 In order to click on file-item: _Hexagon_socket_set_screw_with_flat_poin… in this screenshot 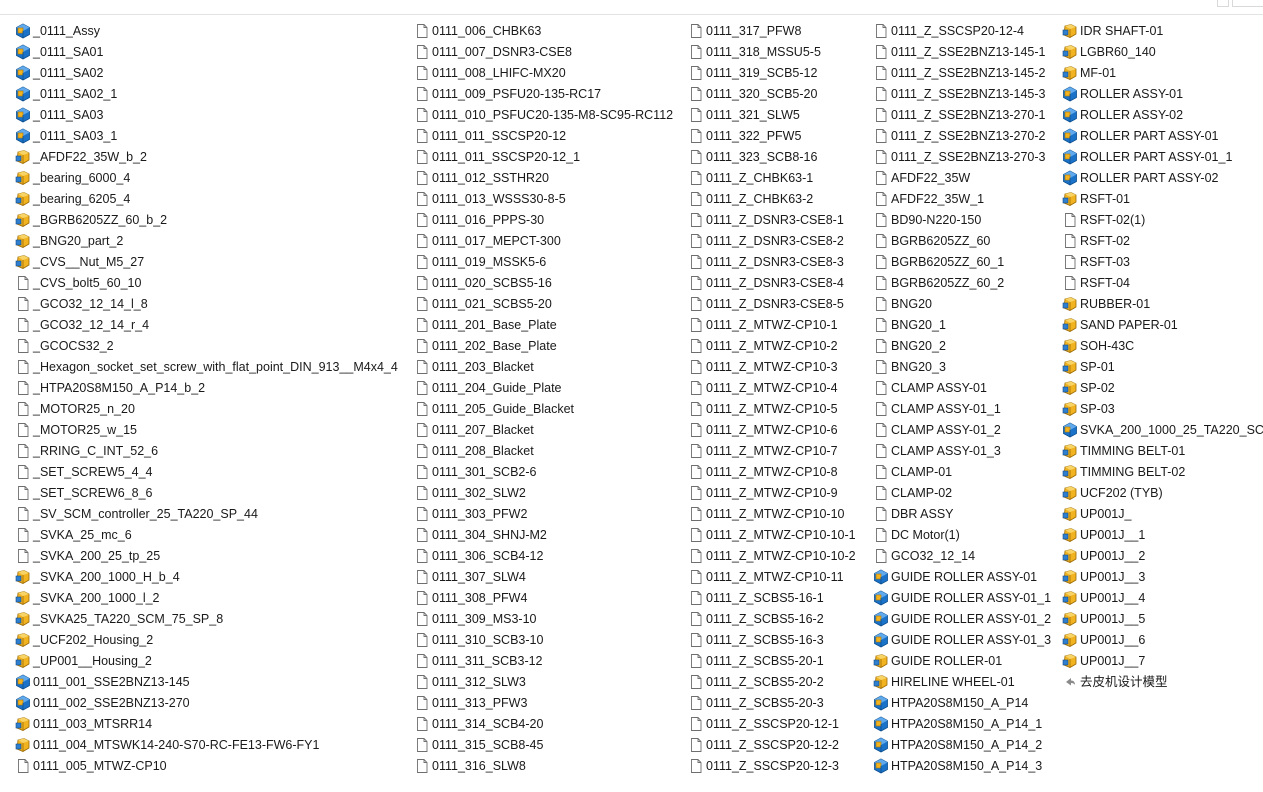, I will do `click(206, 367)`.